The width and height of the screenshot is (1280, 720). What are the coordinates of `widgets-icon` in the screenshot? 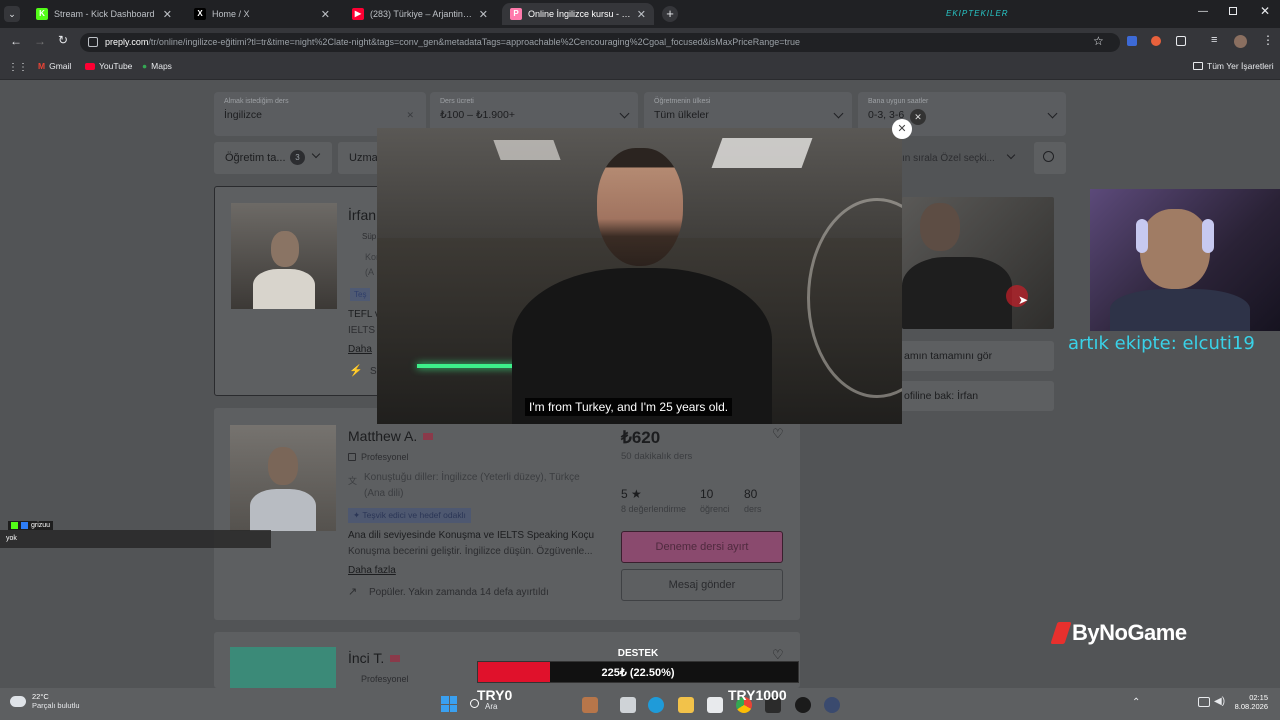 It's located at (590, 705).